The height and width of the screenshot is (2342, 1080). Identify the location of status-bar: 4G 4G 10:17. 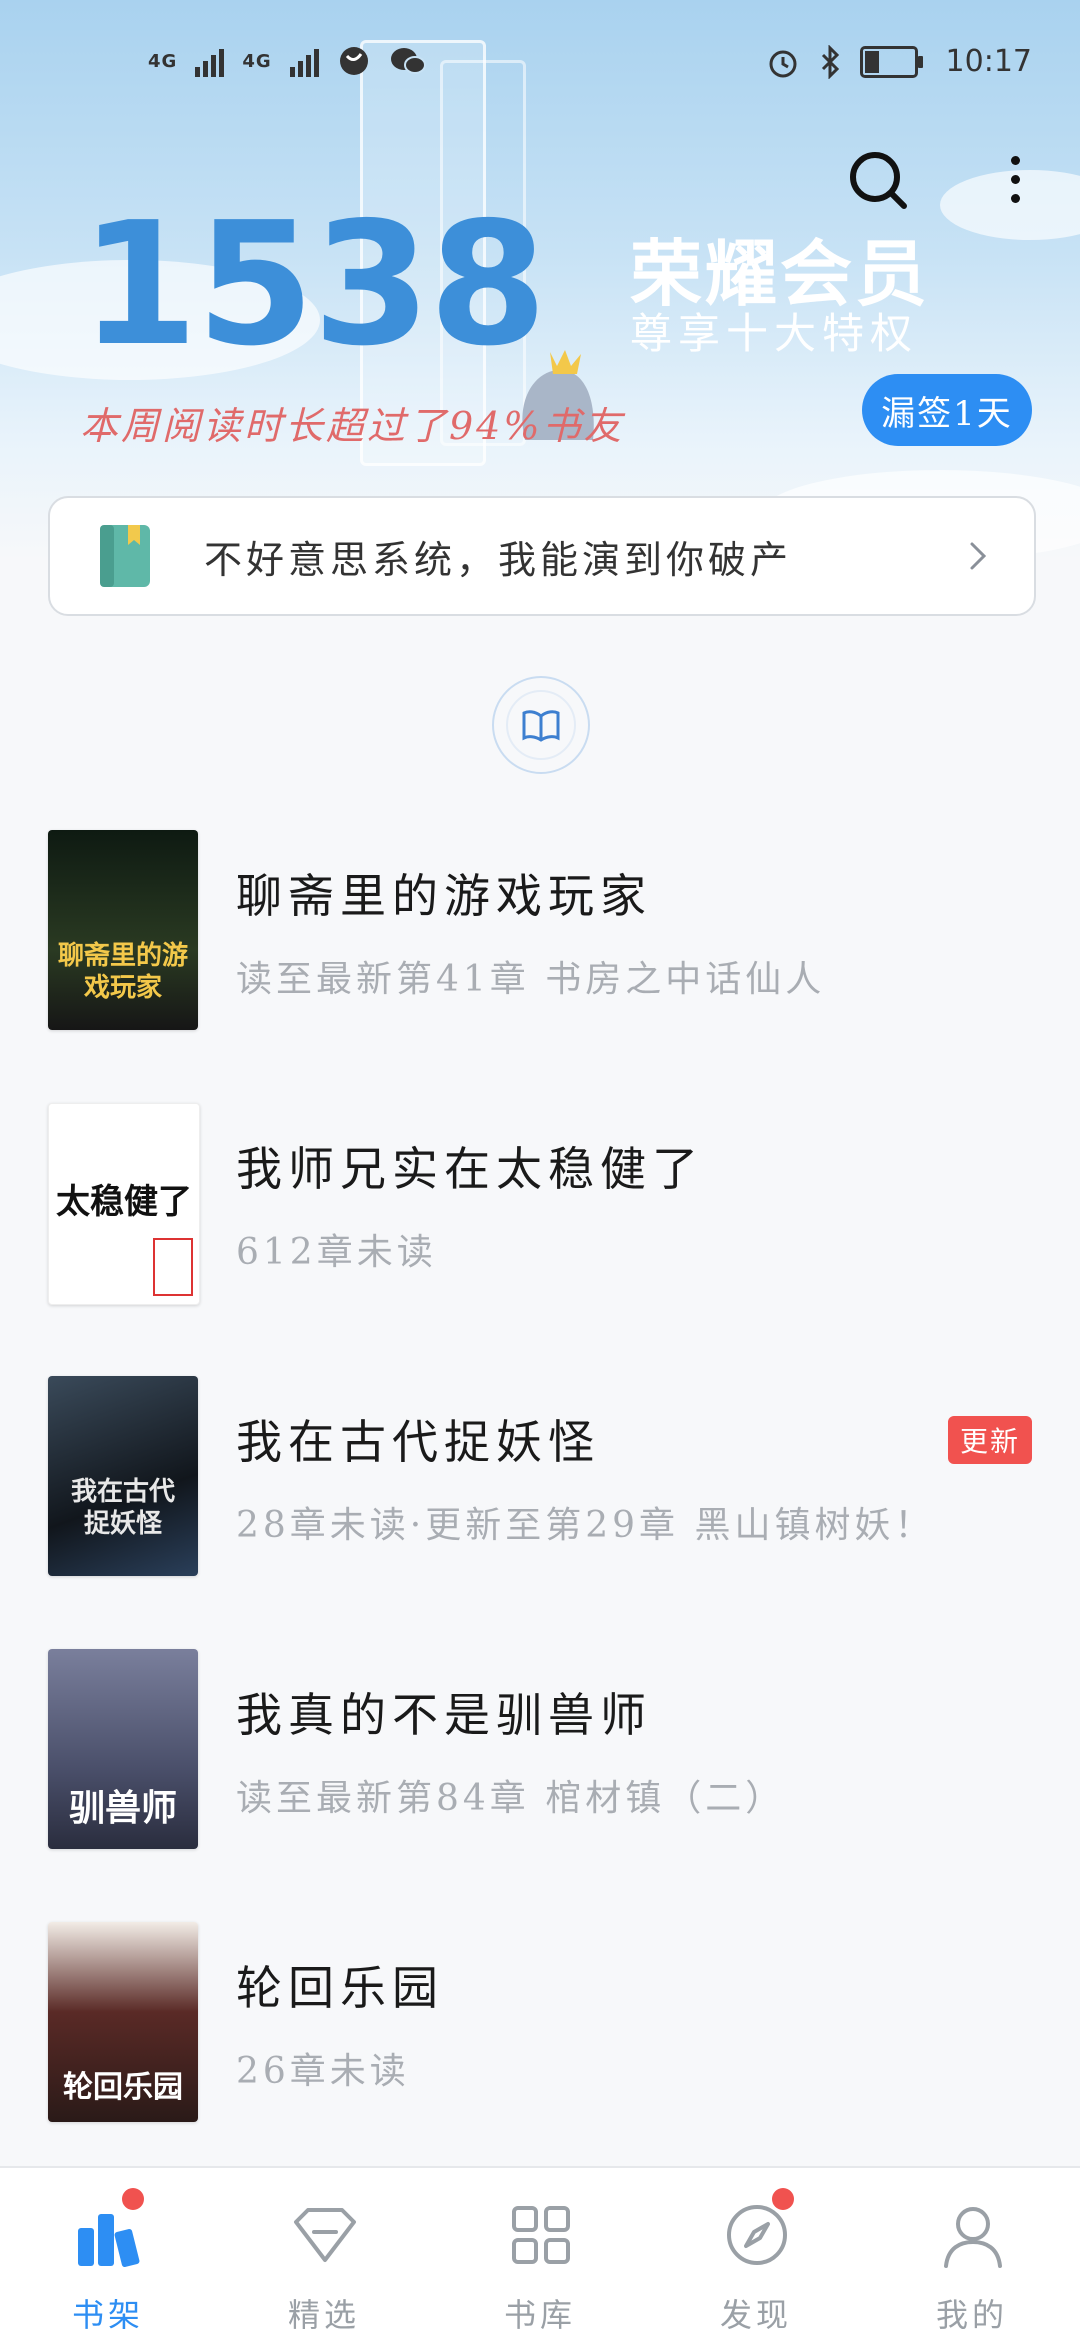
(540, 68).